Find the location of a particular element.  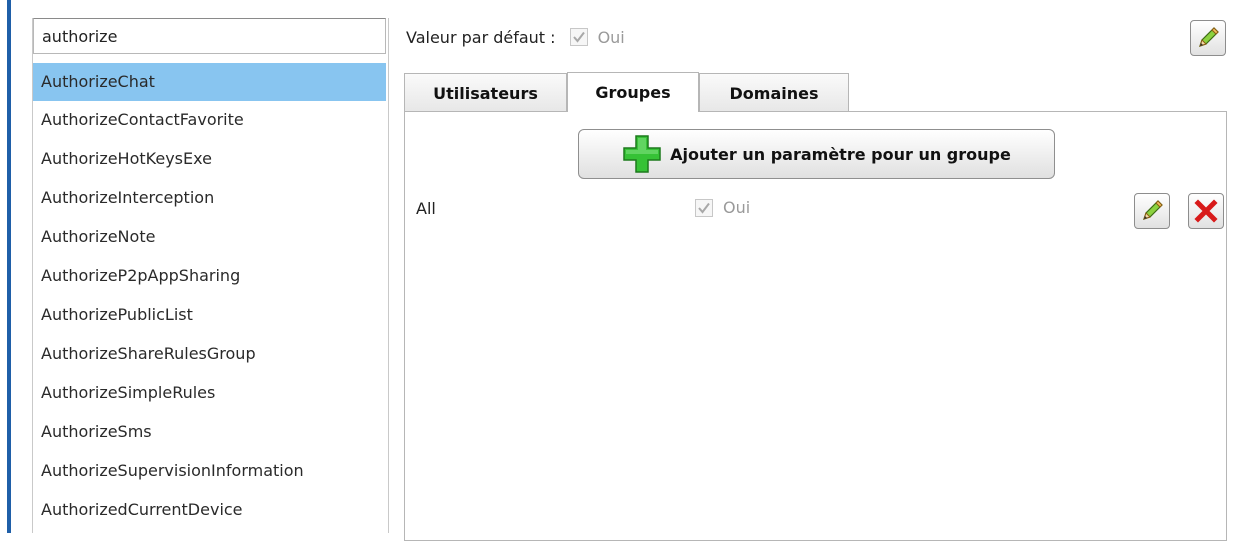

plus-icon is located at coordinates (642, 154).